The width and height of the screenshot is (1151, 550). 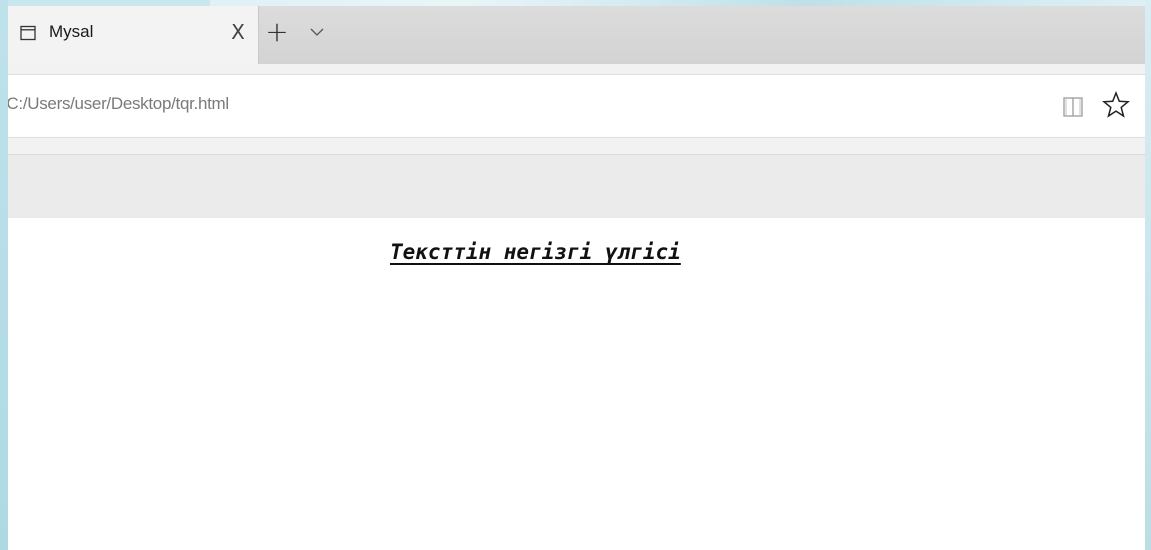 I want to click on tab-strip: Mysal X +, so click(x=576, y=35).